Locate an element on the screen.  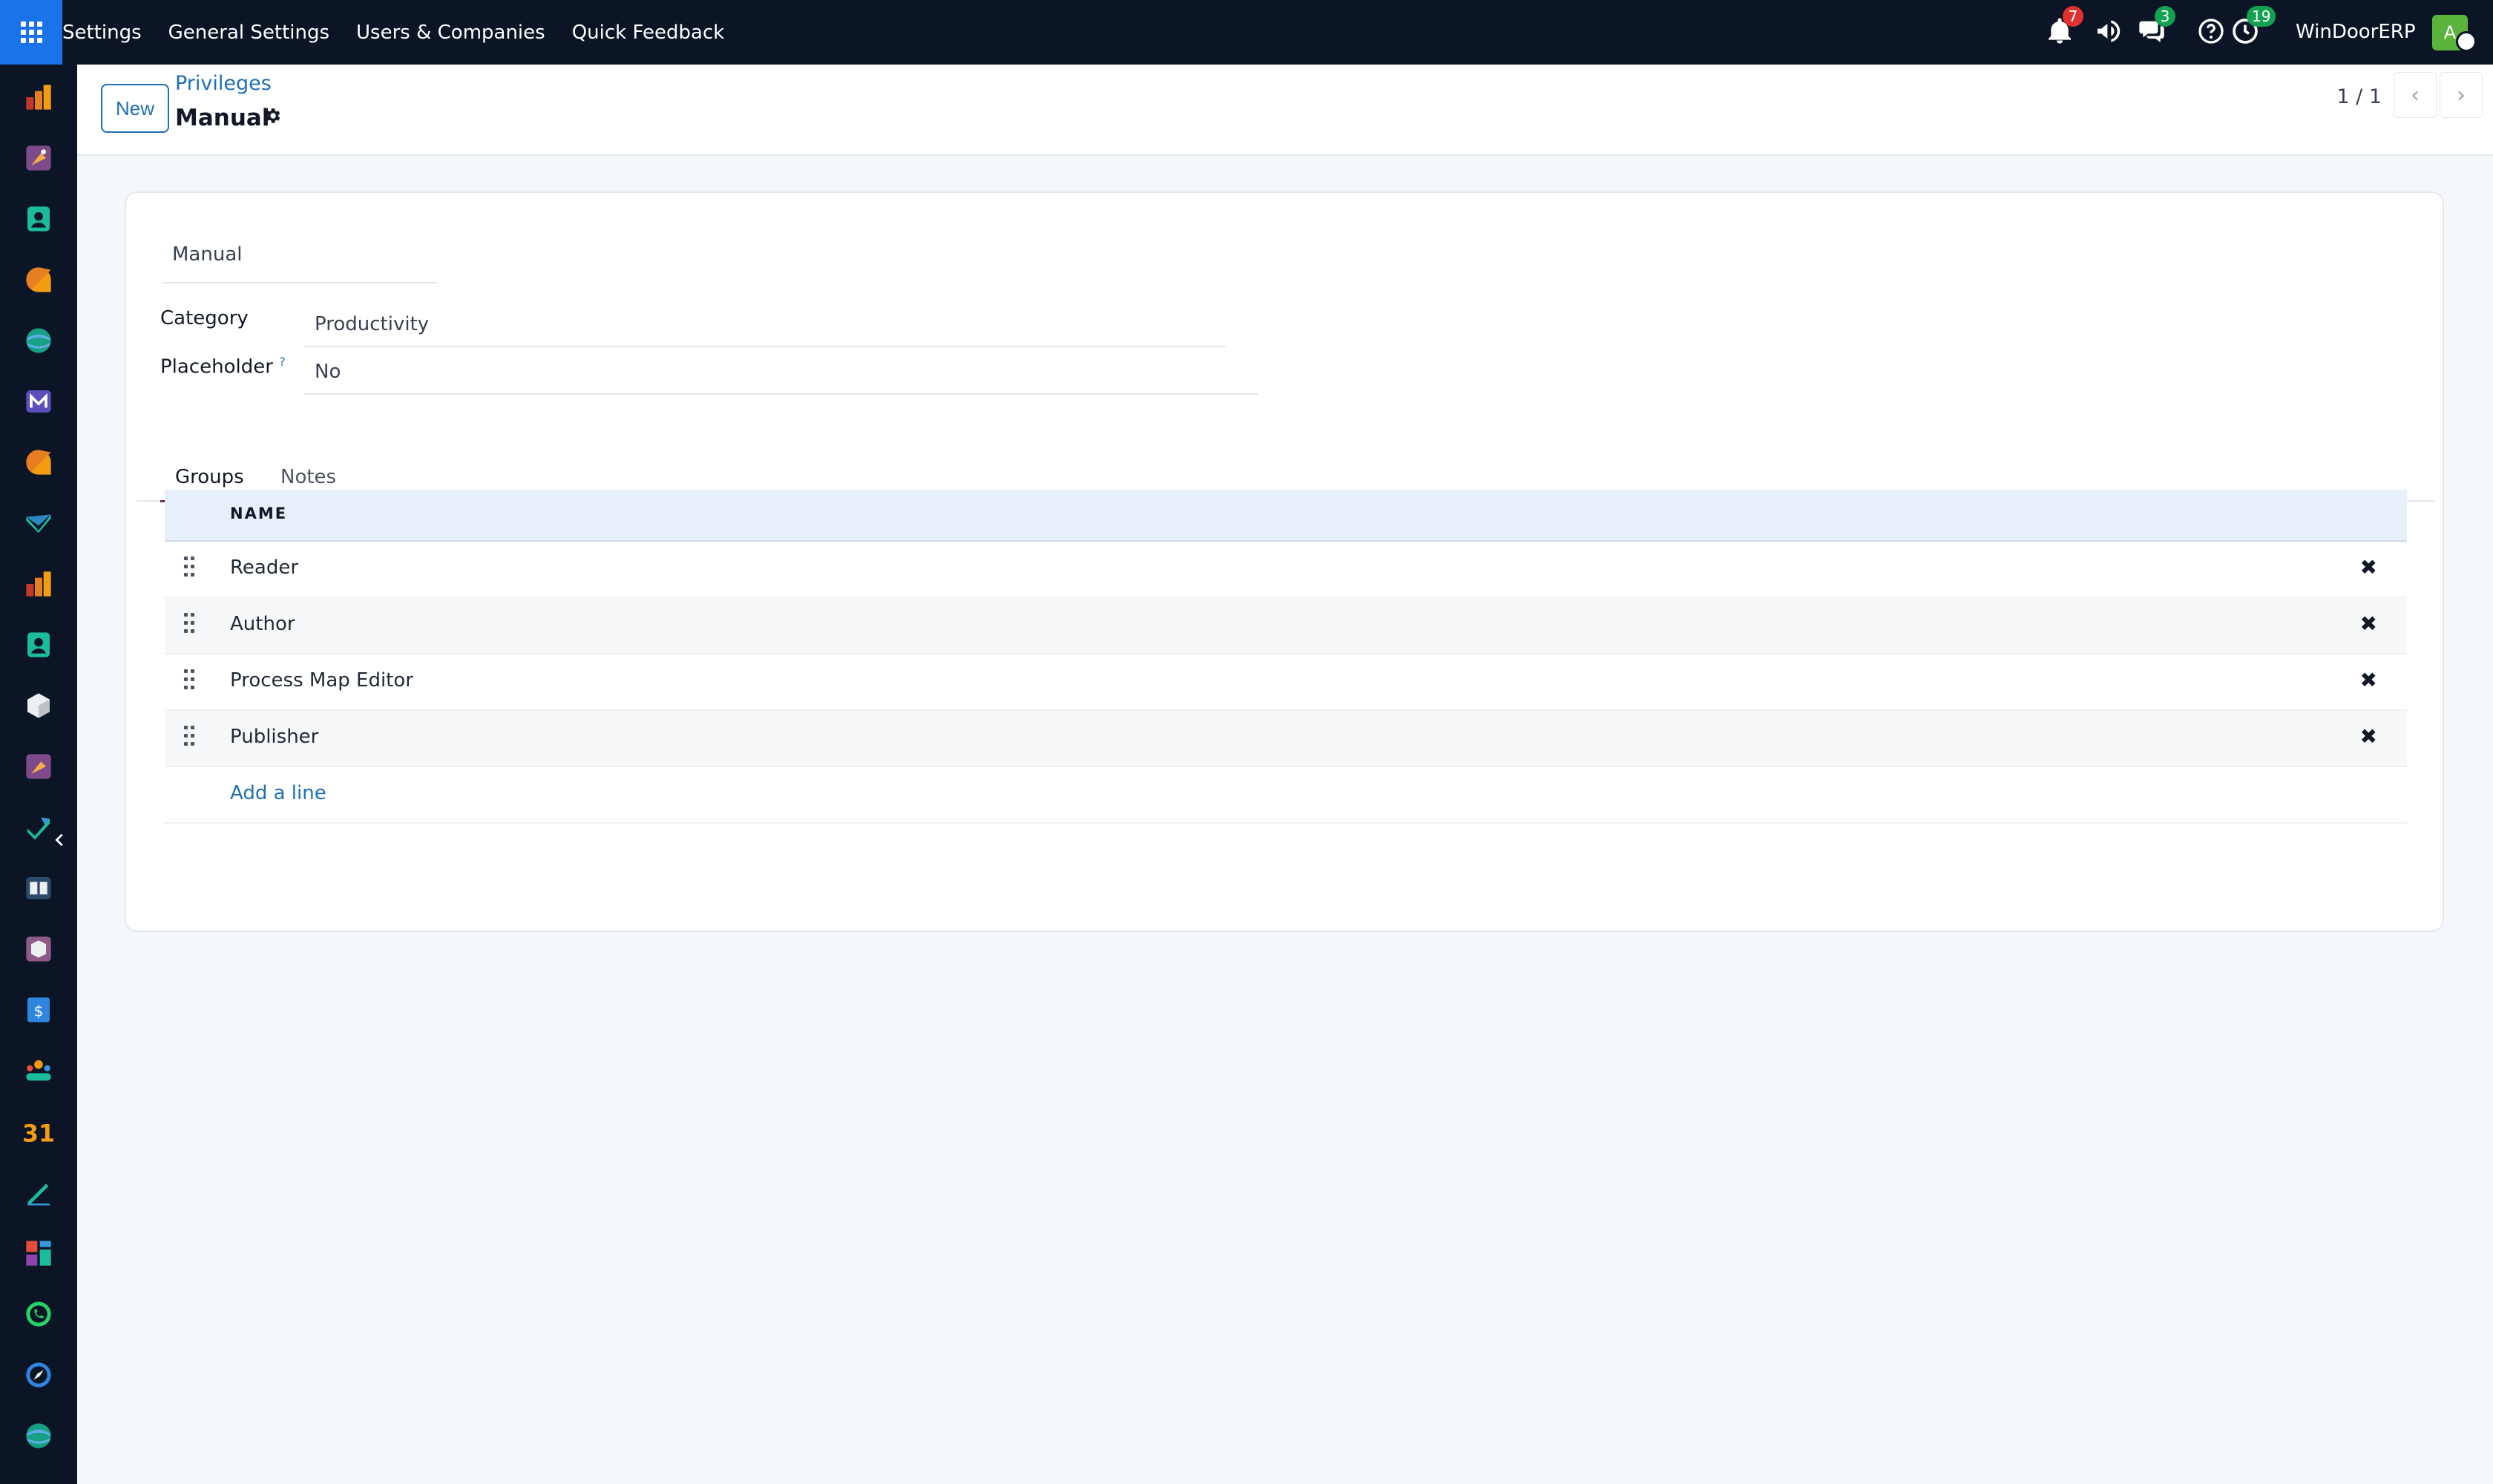
table-row: Process Map Editor ✖ is located at coordinates (1286, 682).